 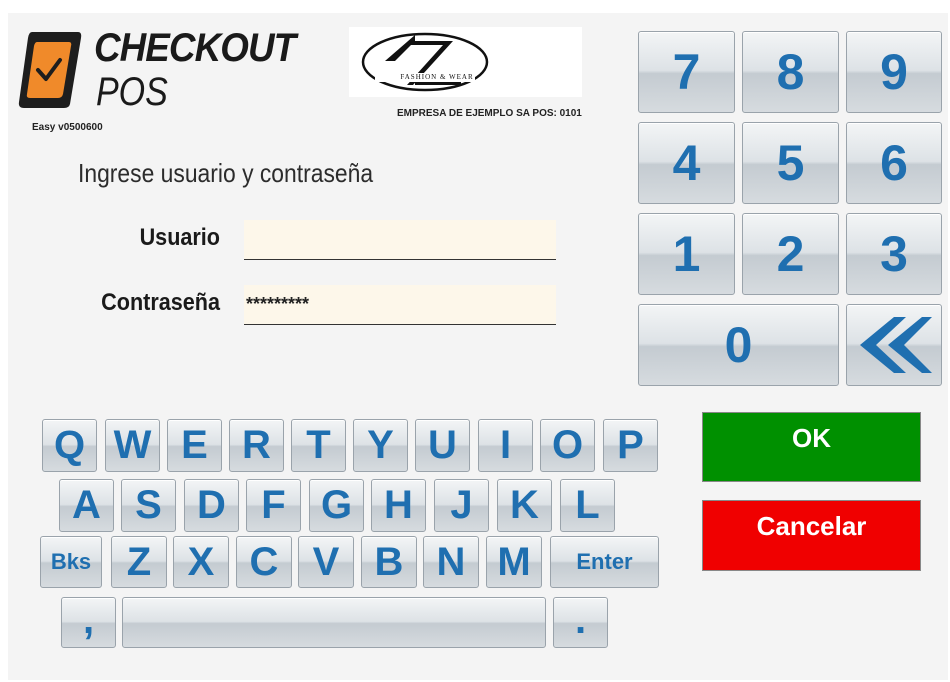 I want to click on numpad-key-7: 7, so click(x=686, y=72).